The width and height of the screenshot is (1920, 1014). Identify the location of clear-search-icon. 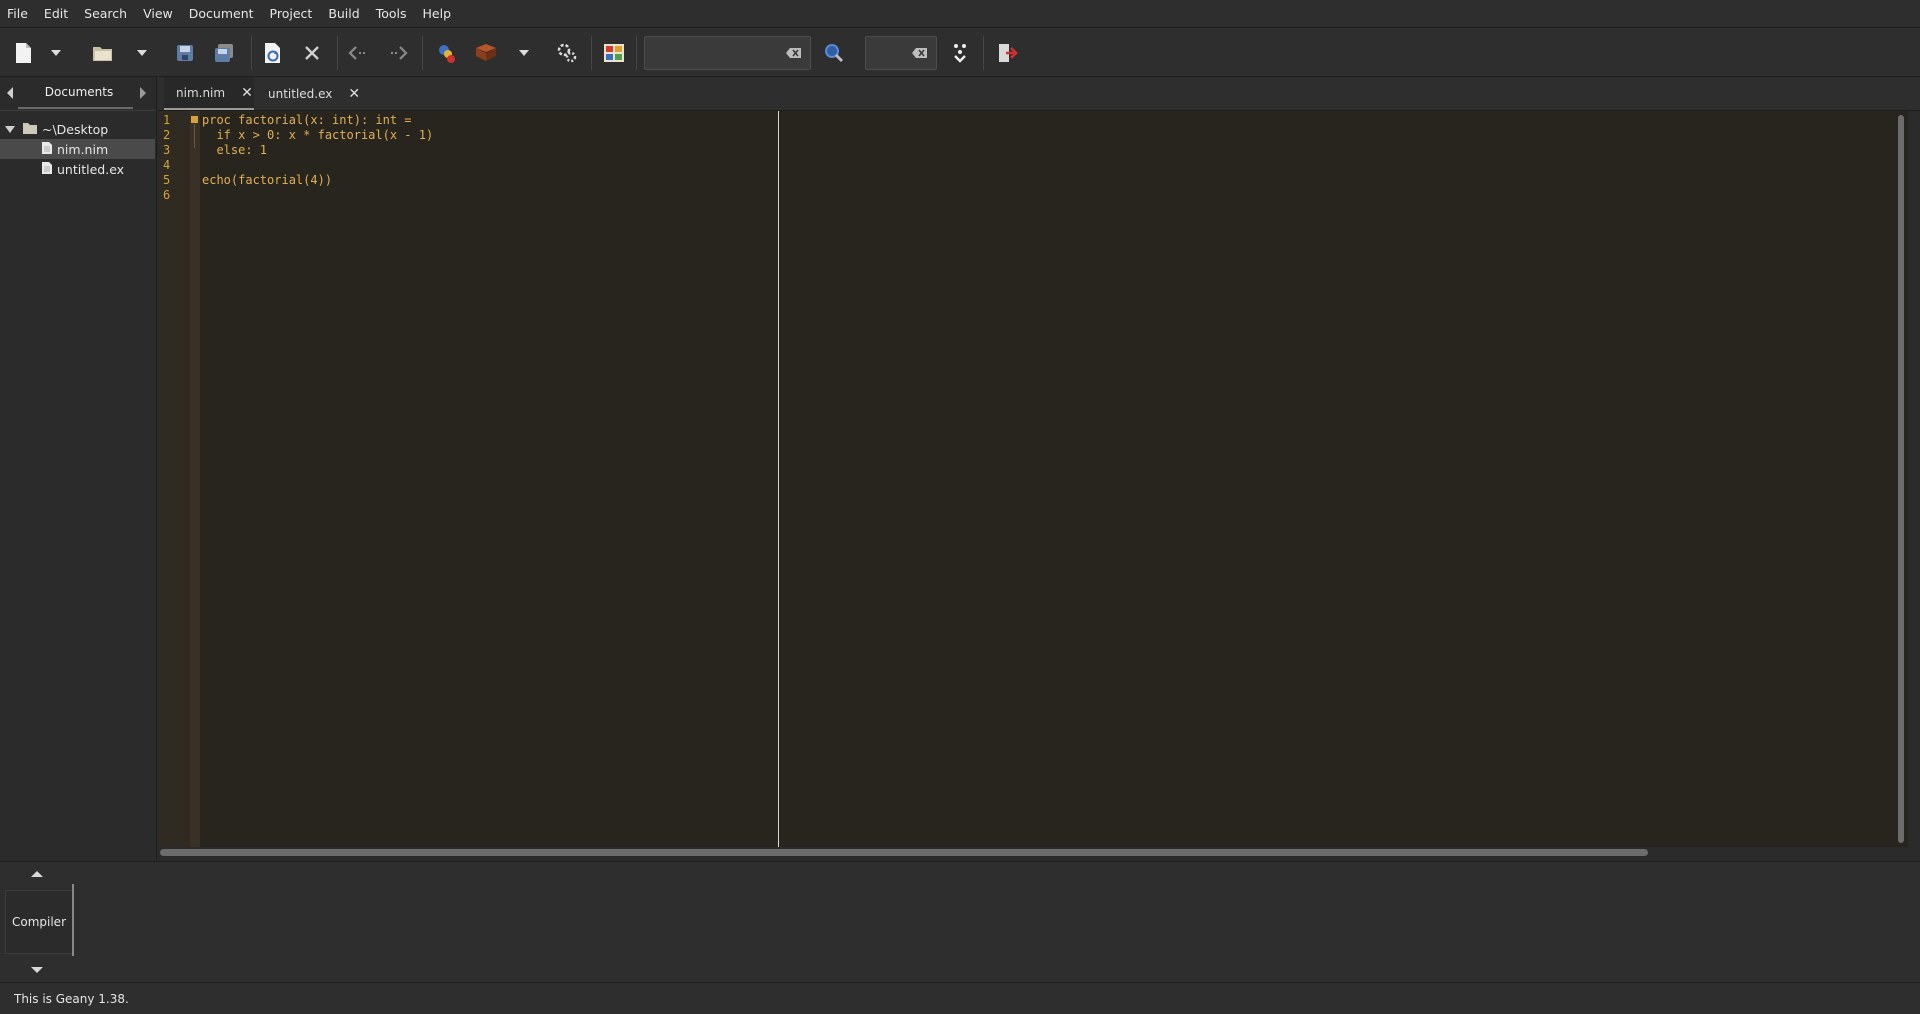
(794, 53).